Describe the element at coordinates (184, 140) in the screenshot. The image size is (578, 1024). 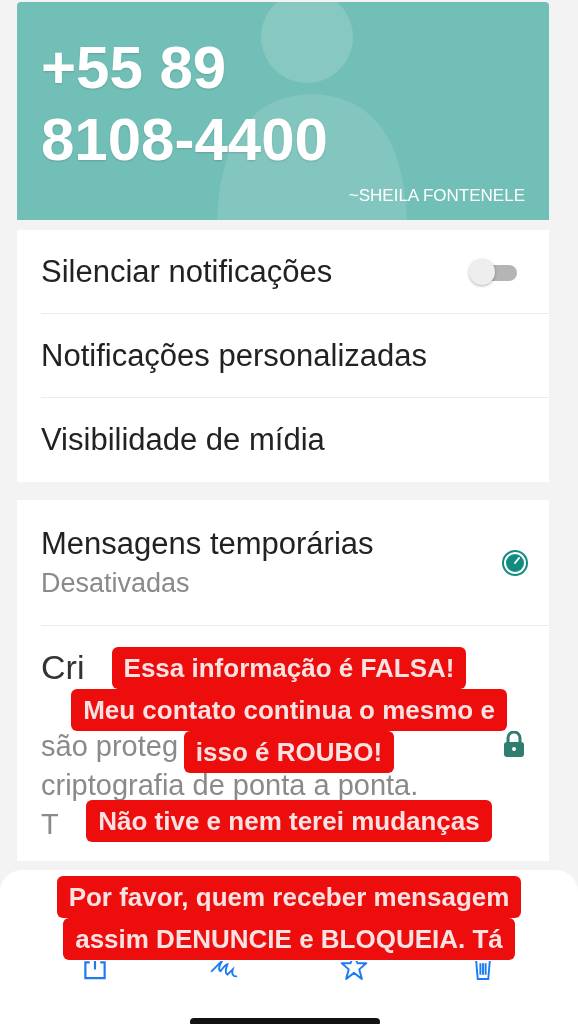
I see `phone-number: 8108-4400` at that location.